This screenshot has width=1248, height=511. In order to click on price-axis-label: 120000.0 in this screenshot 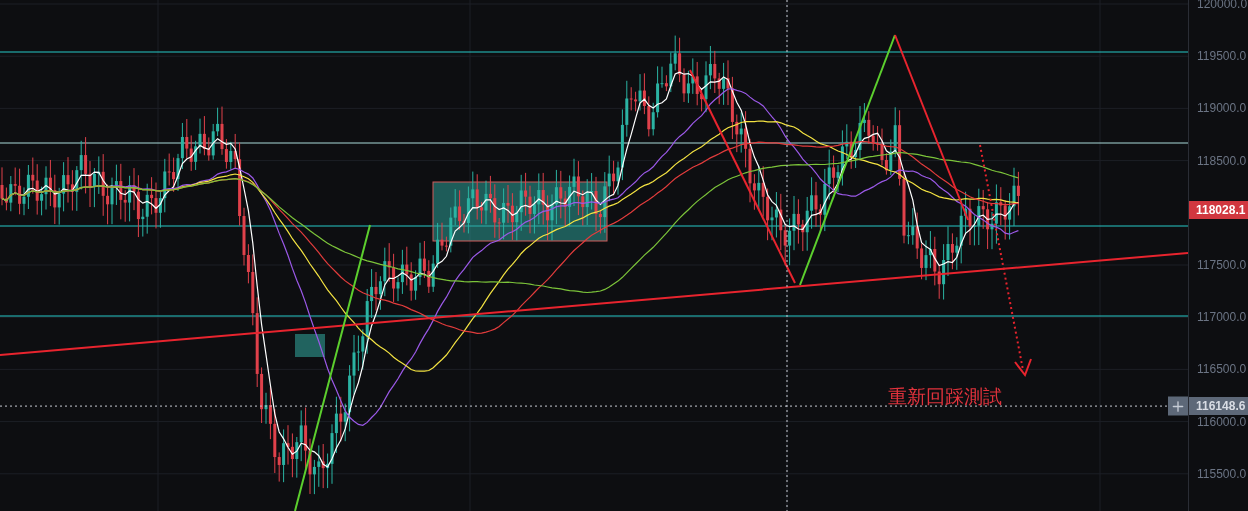, I will do `click(1222, 5)`.